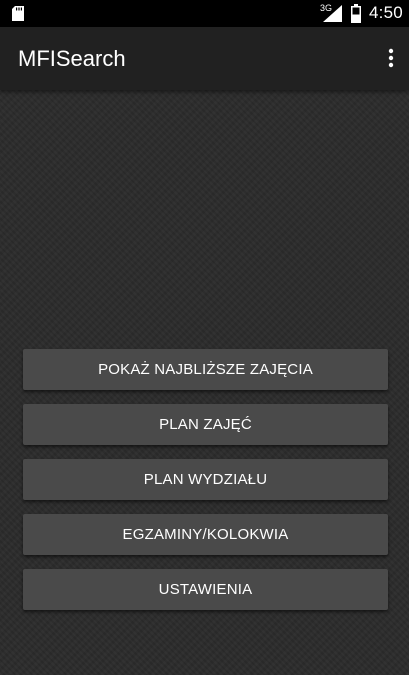  Describe the element at coordinates (332, 13) in the screenshot. I see `signal-icon` at that location.